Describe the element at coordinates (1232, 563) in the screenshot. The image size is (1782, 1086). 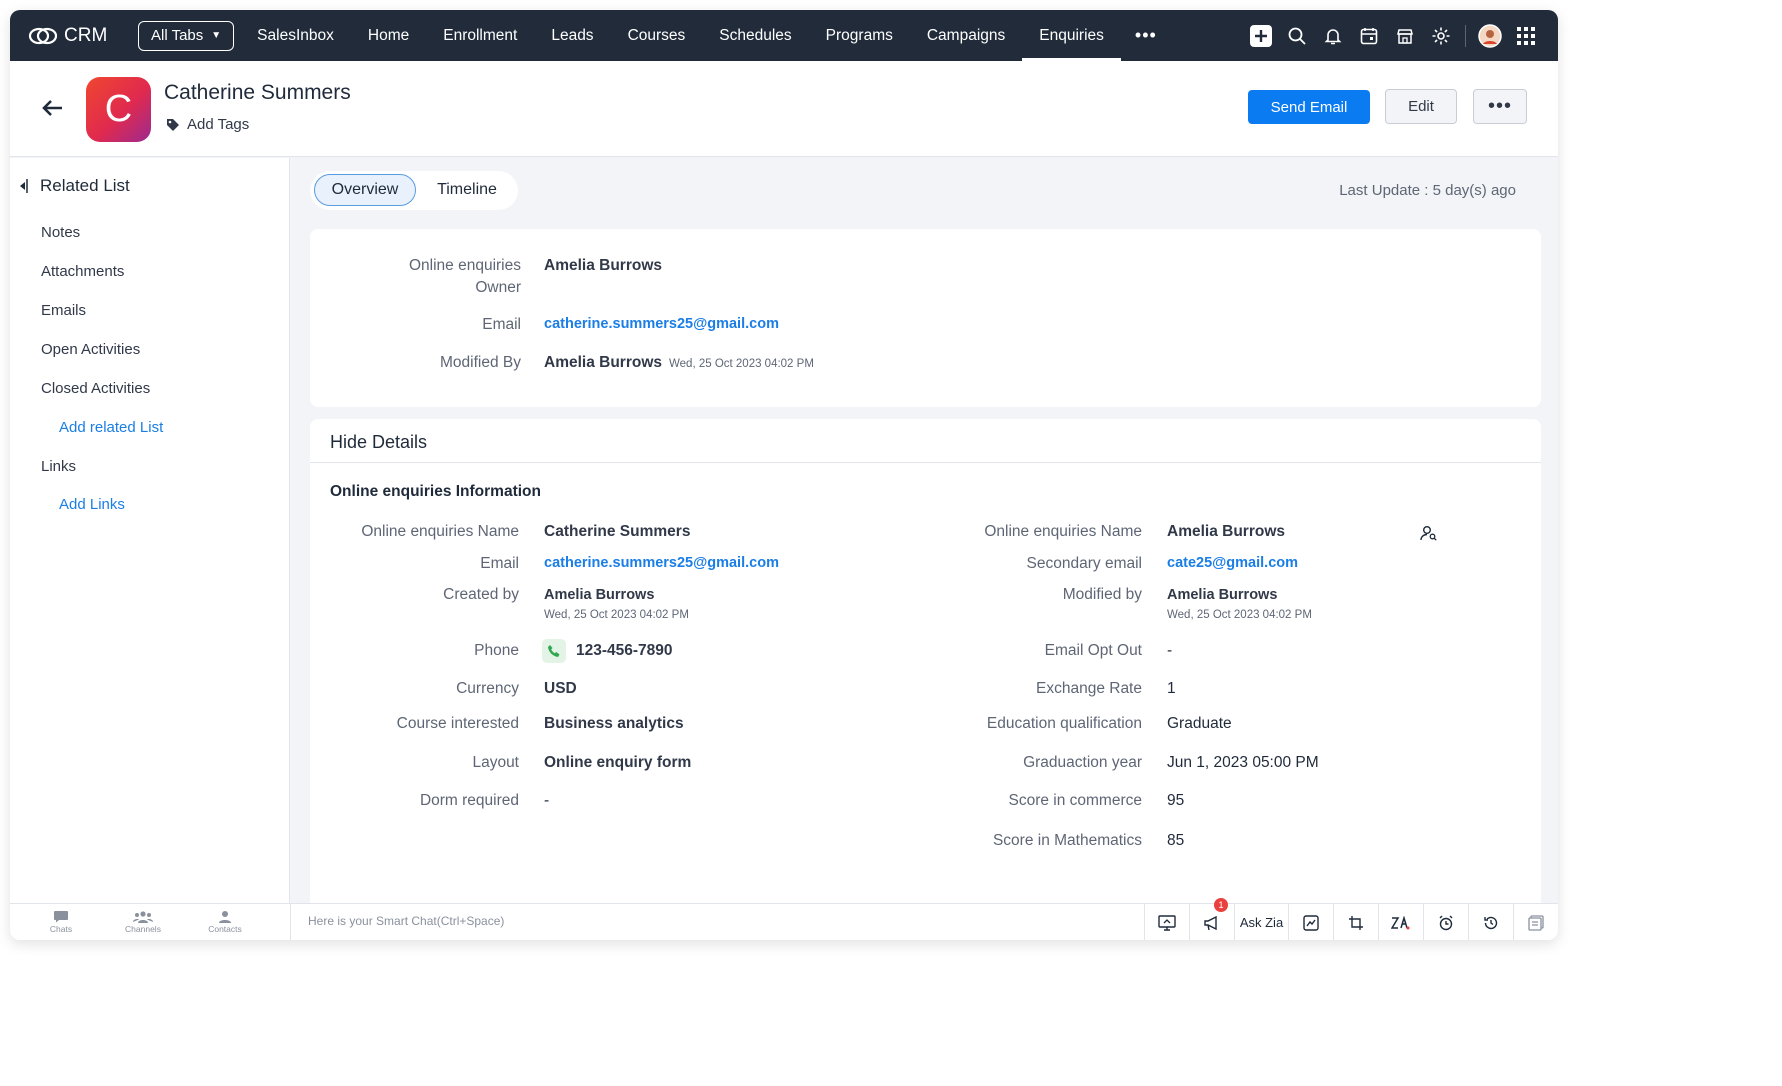
I see `secondary-email-value: cate25@gmail.com` at that location.